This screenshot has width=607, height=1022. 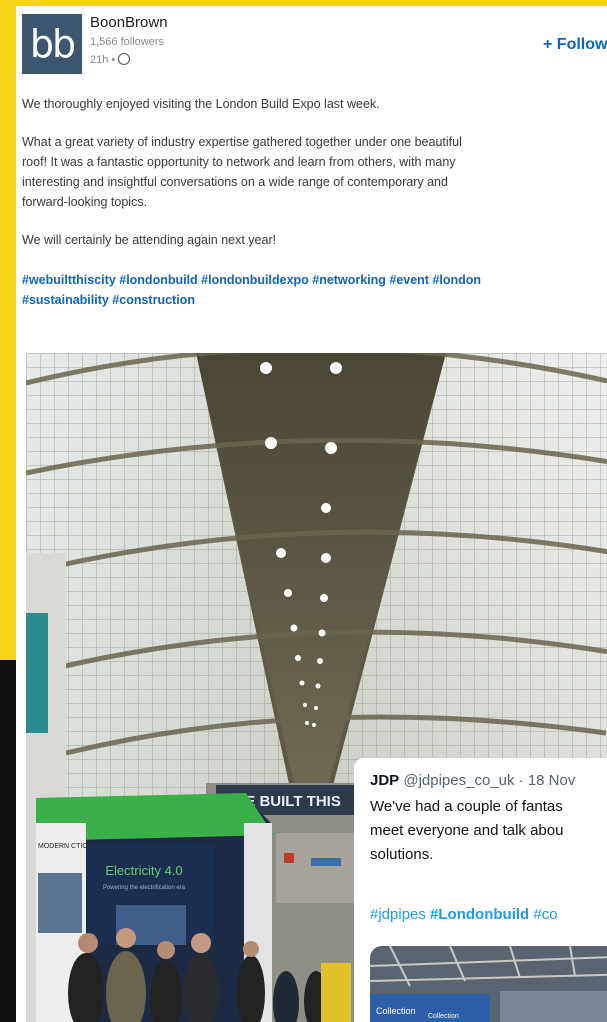 I want to click on tweet-handle: @jdpipes_co_uk · 18 Nov, so click(x=489, y=780).